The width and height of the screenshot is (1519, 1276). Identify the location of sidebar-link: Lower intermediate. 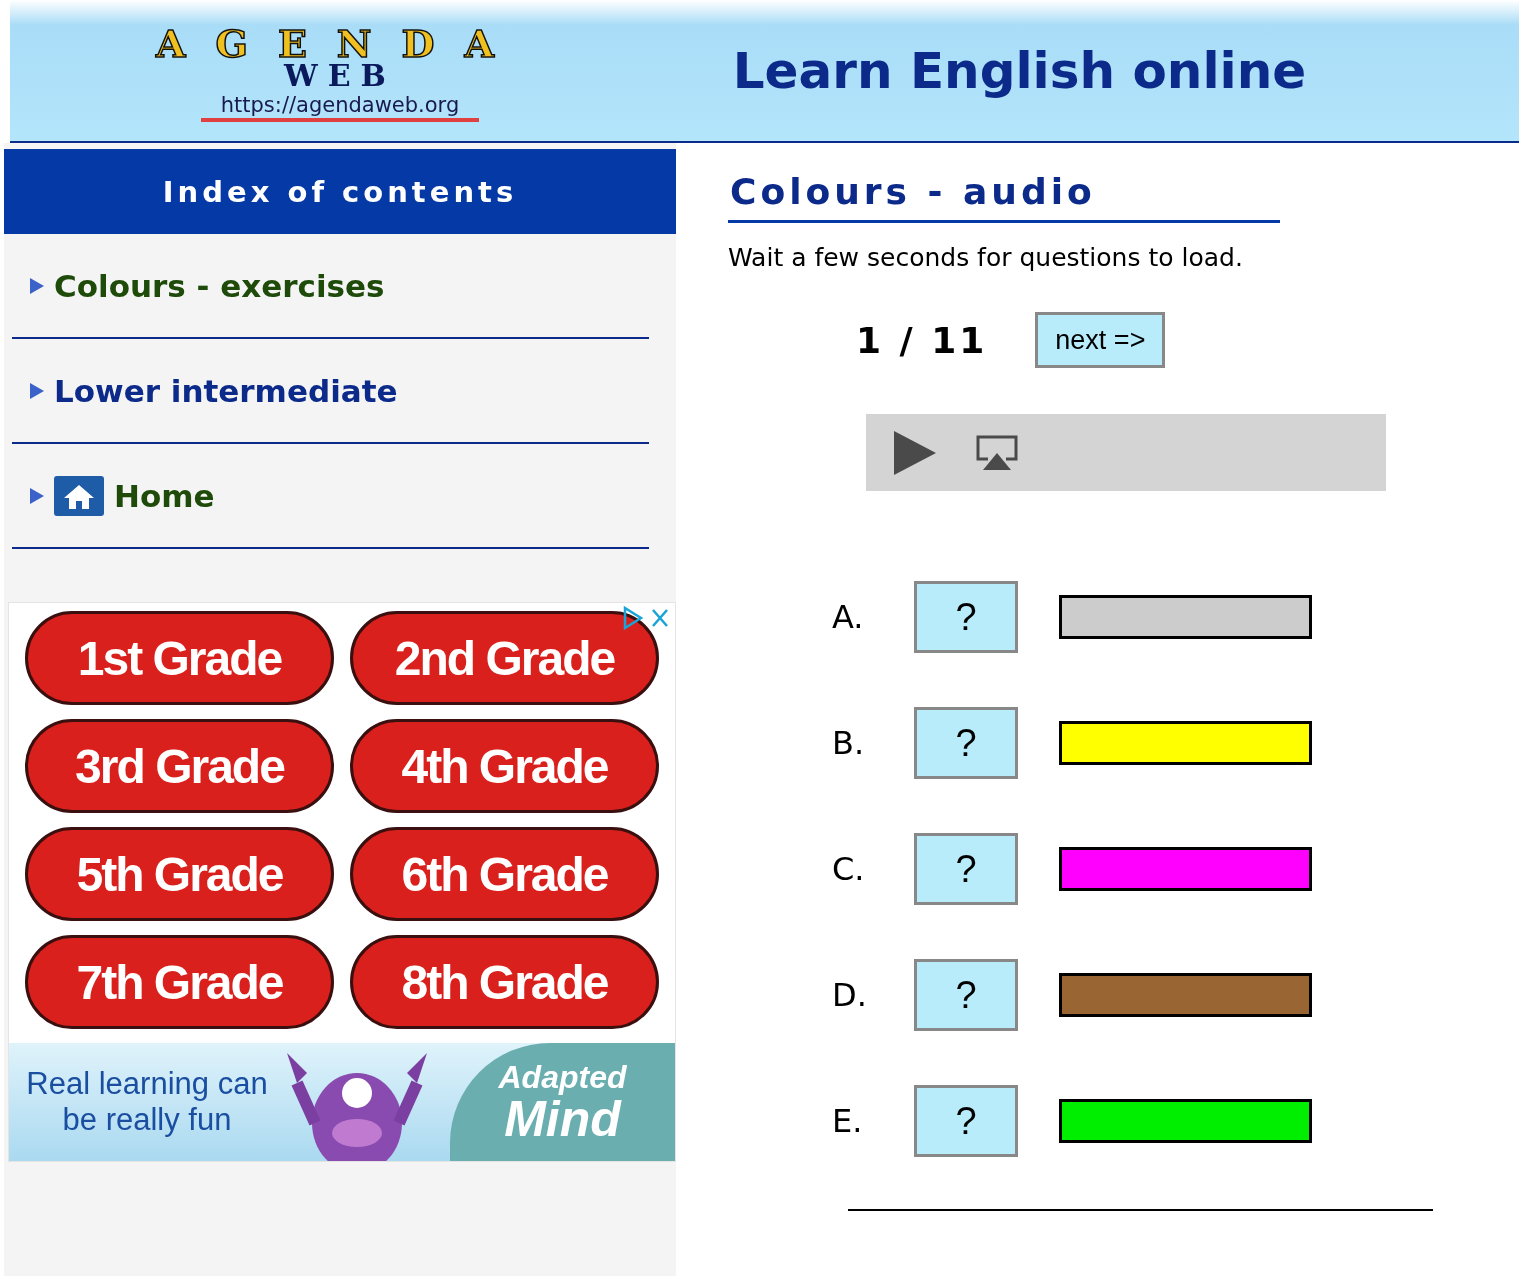
(330, 391).